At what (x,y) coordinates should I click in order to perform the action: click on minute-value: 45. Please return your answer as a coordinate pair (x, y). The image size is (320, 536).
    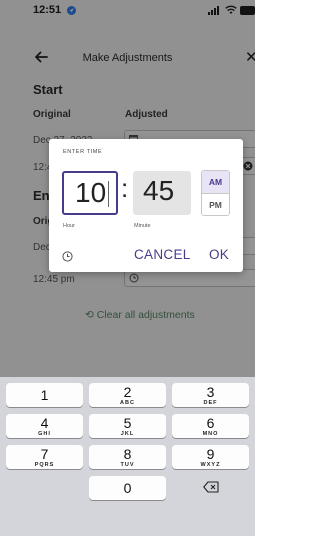
    Looking at the image, I should click on (159, 190).